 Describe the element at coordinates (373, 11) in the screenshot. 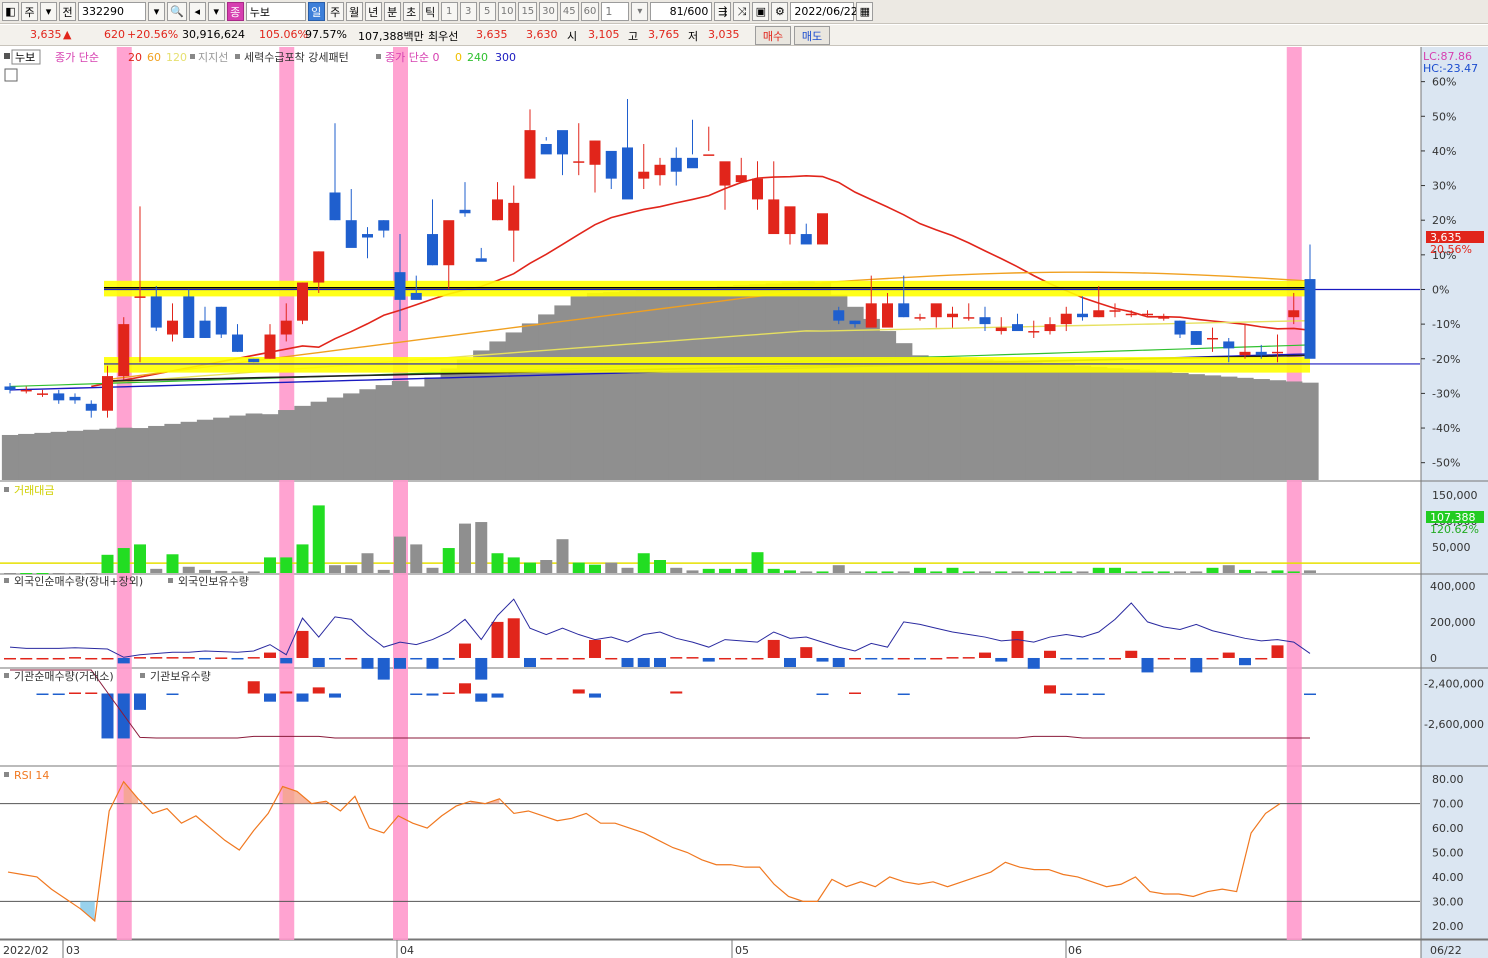

I see `period-year: 년` at that location.